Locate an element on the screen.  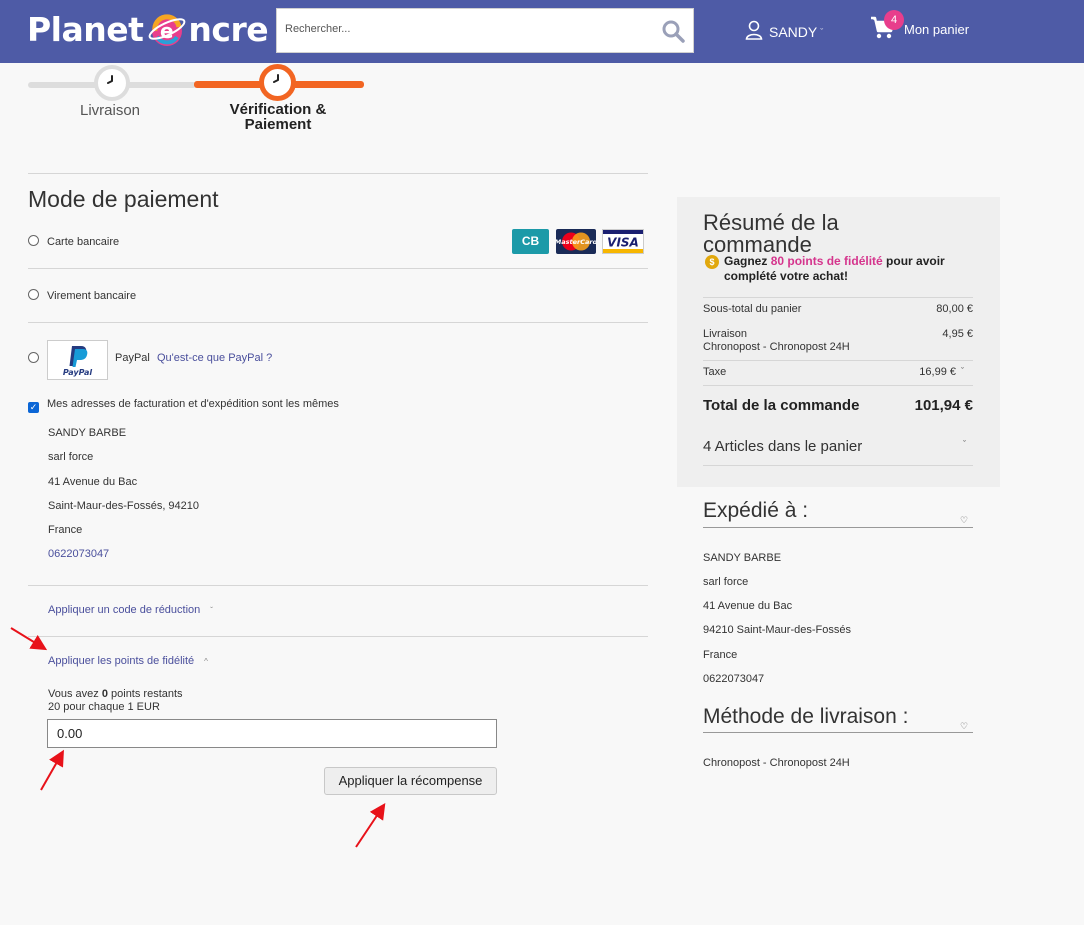
step-paiement-label: Vérification & Paiement is located at coordinates (278, 117).